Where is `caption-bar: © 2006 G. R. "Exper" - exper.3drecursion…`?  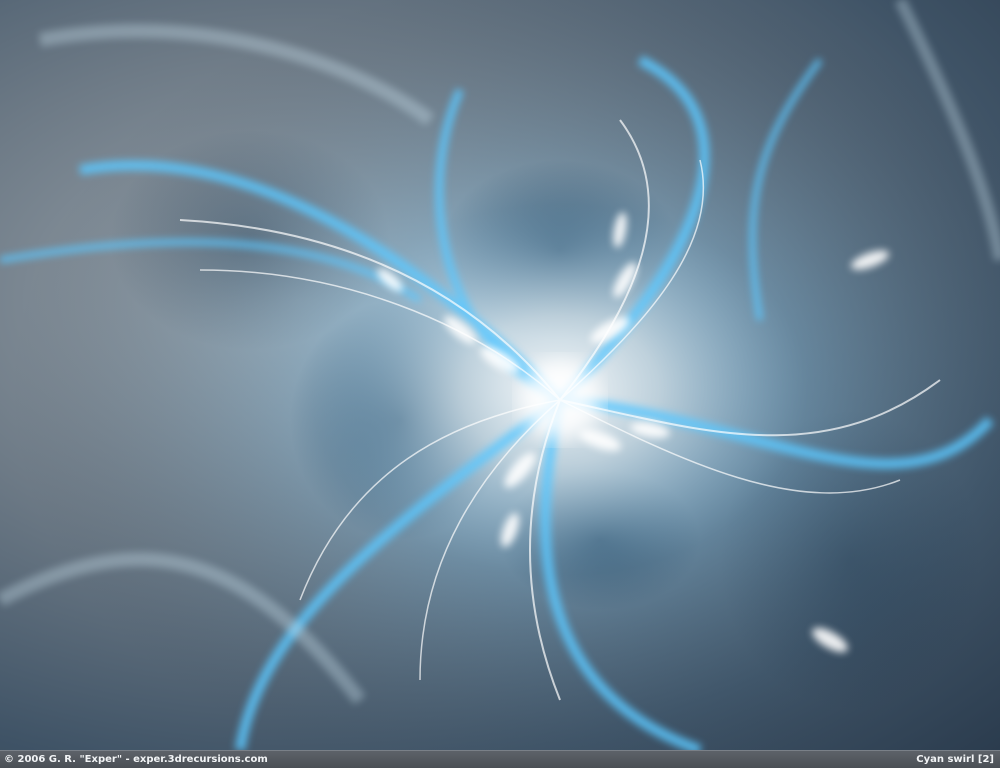 caption-bar: © 2006 G. R. "Exper" - exper.3drecursion… is located at coordinates (500, 759).